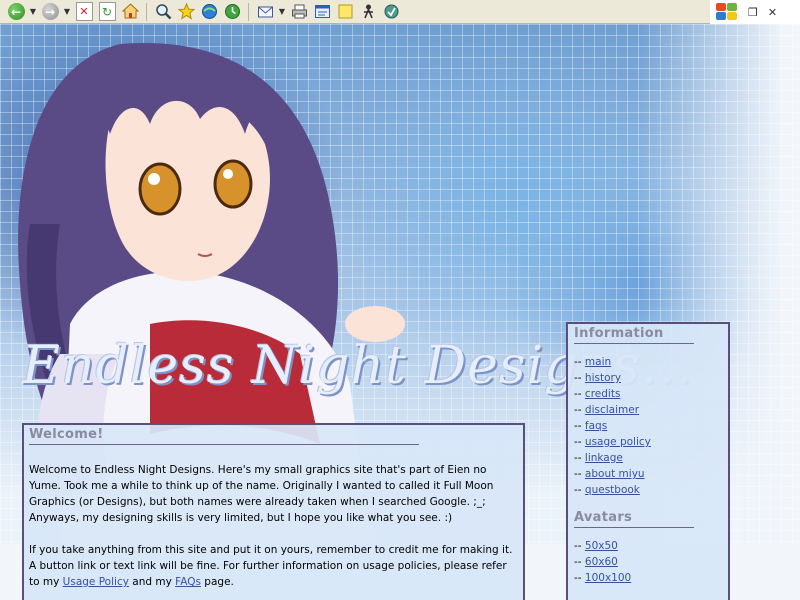 The height and width of the screenshot is (600, 800). I want to click on back-icon: ←, so click(16, 11).